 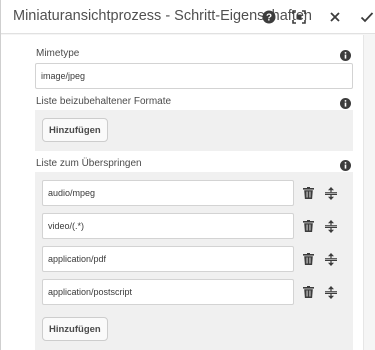 What do you see at coordinates (335, 17) in the screenshot?
I see `close-icon` at bounding box center [335, 17].